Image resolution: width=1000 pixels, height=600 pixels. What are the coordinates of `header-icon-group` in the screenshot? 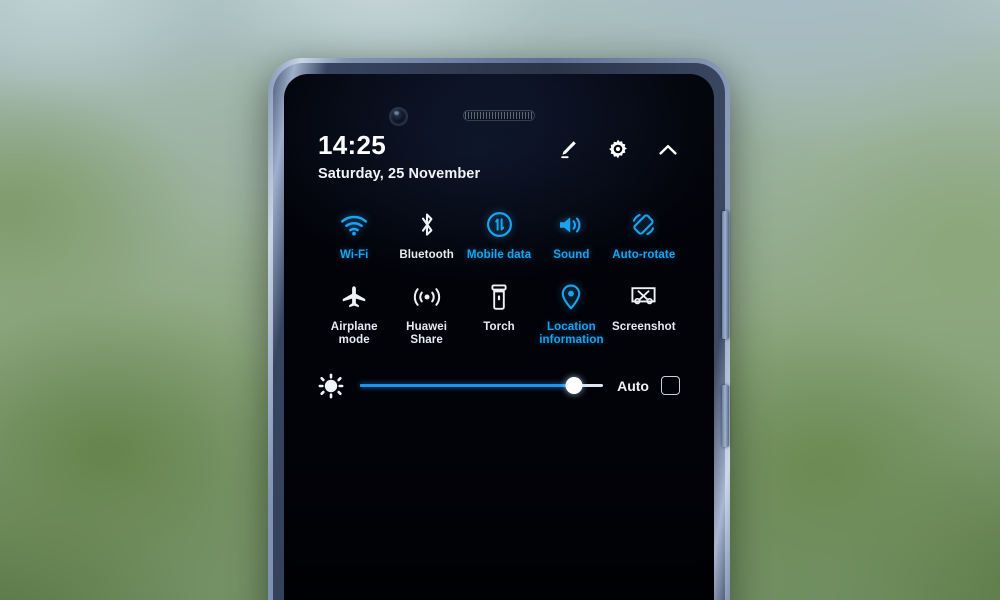 It's located at (618, 150).